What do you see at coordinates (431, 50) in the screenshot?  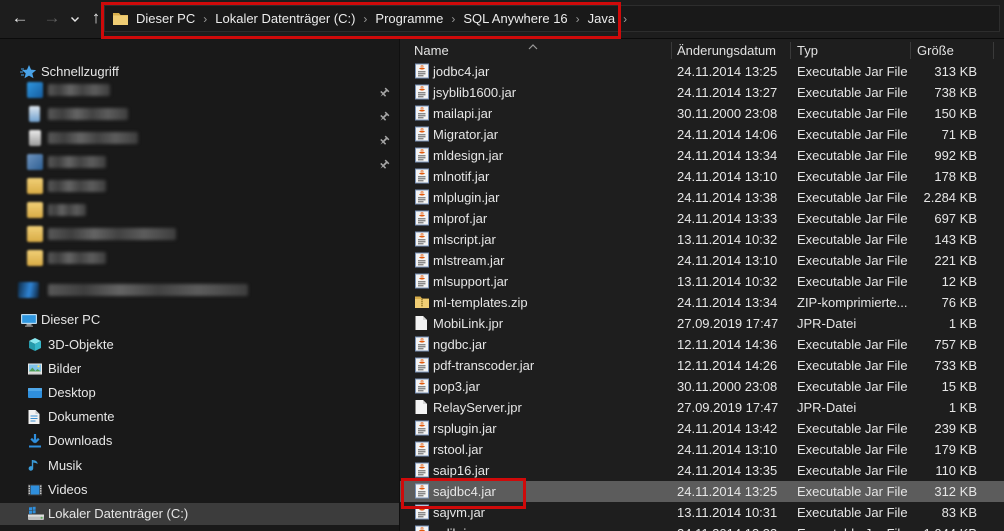 I see `column-header-name: Name` at bounding box center [431, 50].